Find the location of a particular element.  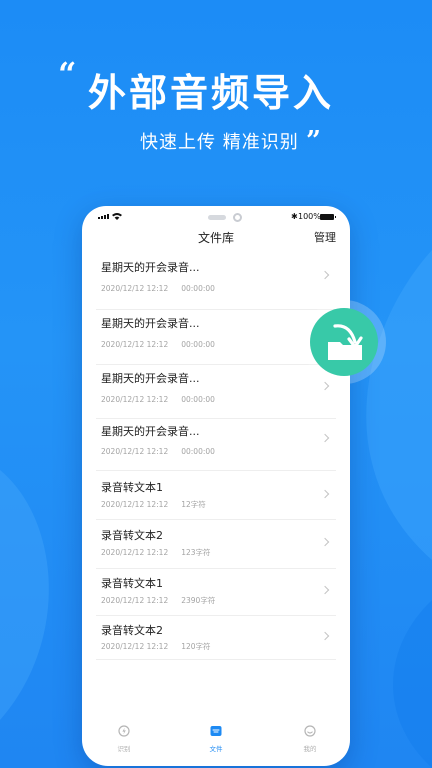

status-bar: ✱ 100% is located at coordinates (216, 216).